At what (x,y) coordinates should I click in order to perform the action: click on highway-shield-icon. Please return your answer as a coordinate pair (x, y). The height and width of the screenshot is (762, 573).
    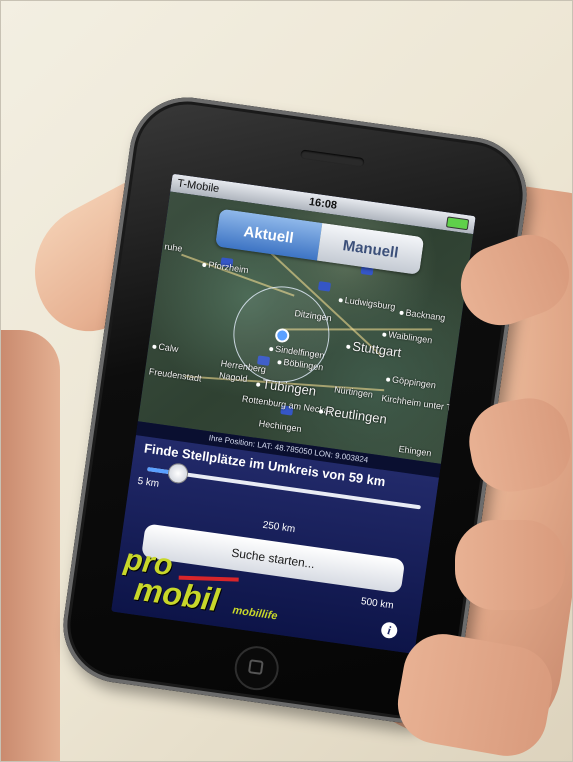
    Looking at the image, I should click on (324, 286).